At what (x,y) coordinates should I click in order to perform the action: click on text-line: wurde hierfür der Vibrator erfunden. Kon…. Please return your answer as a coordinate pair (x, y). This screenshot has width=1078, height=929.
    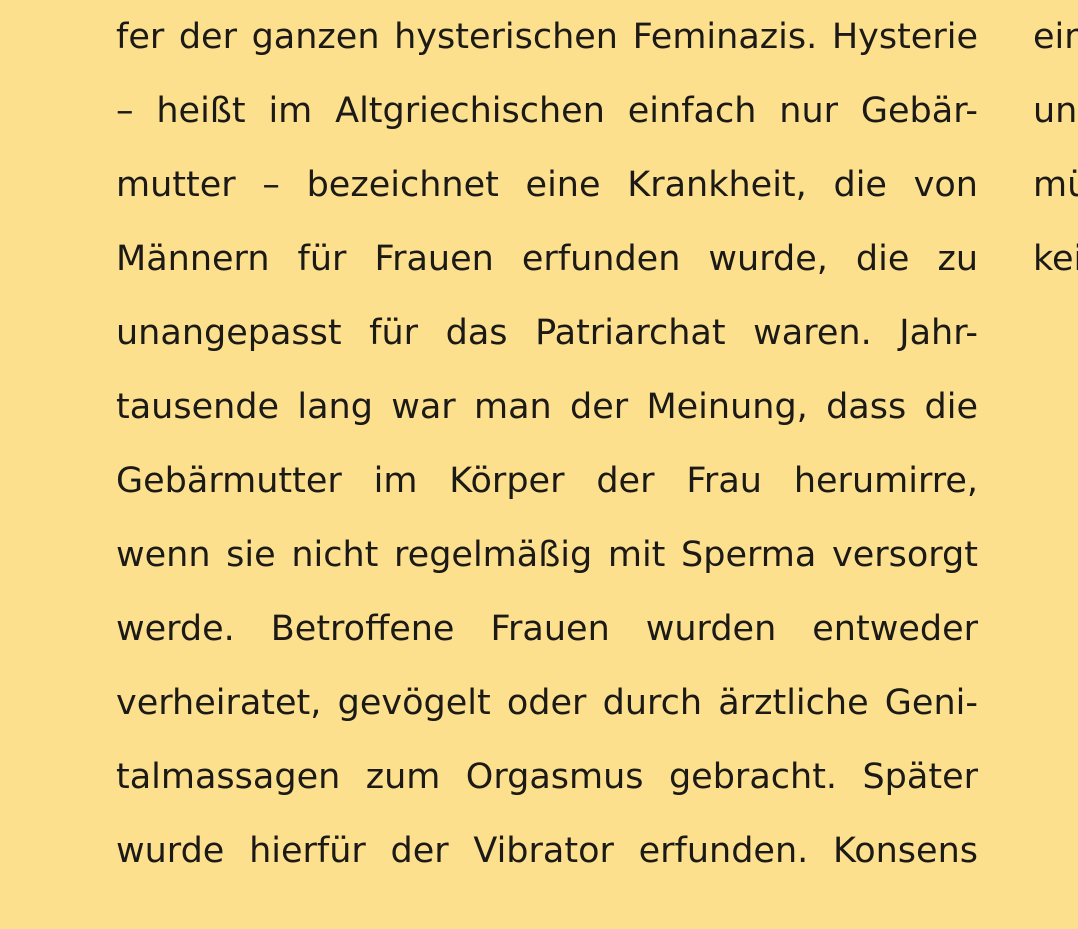
    Looking at the image, I should click on (547, 851).